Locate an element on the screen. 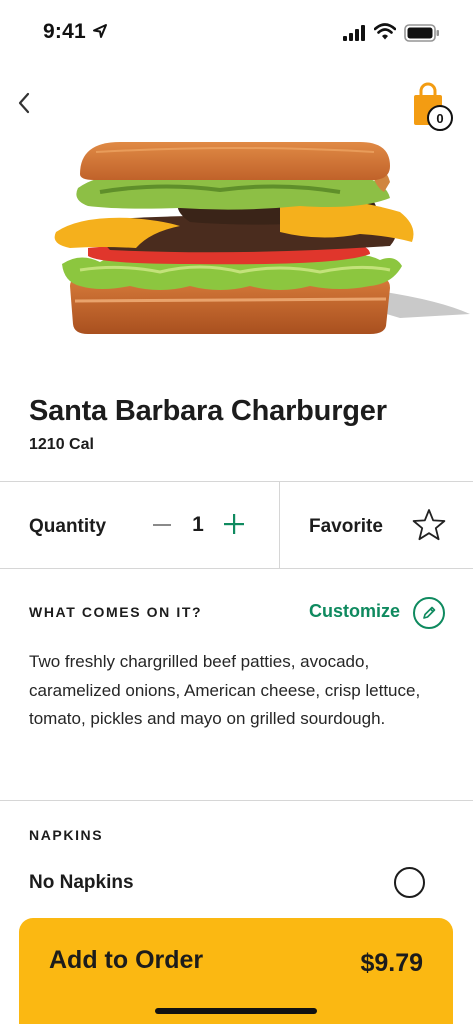 The height and width of the screenshot is (1024, 473). no-napkins-radio is located at coordinates (409, 882).